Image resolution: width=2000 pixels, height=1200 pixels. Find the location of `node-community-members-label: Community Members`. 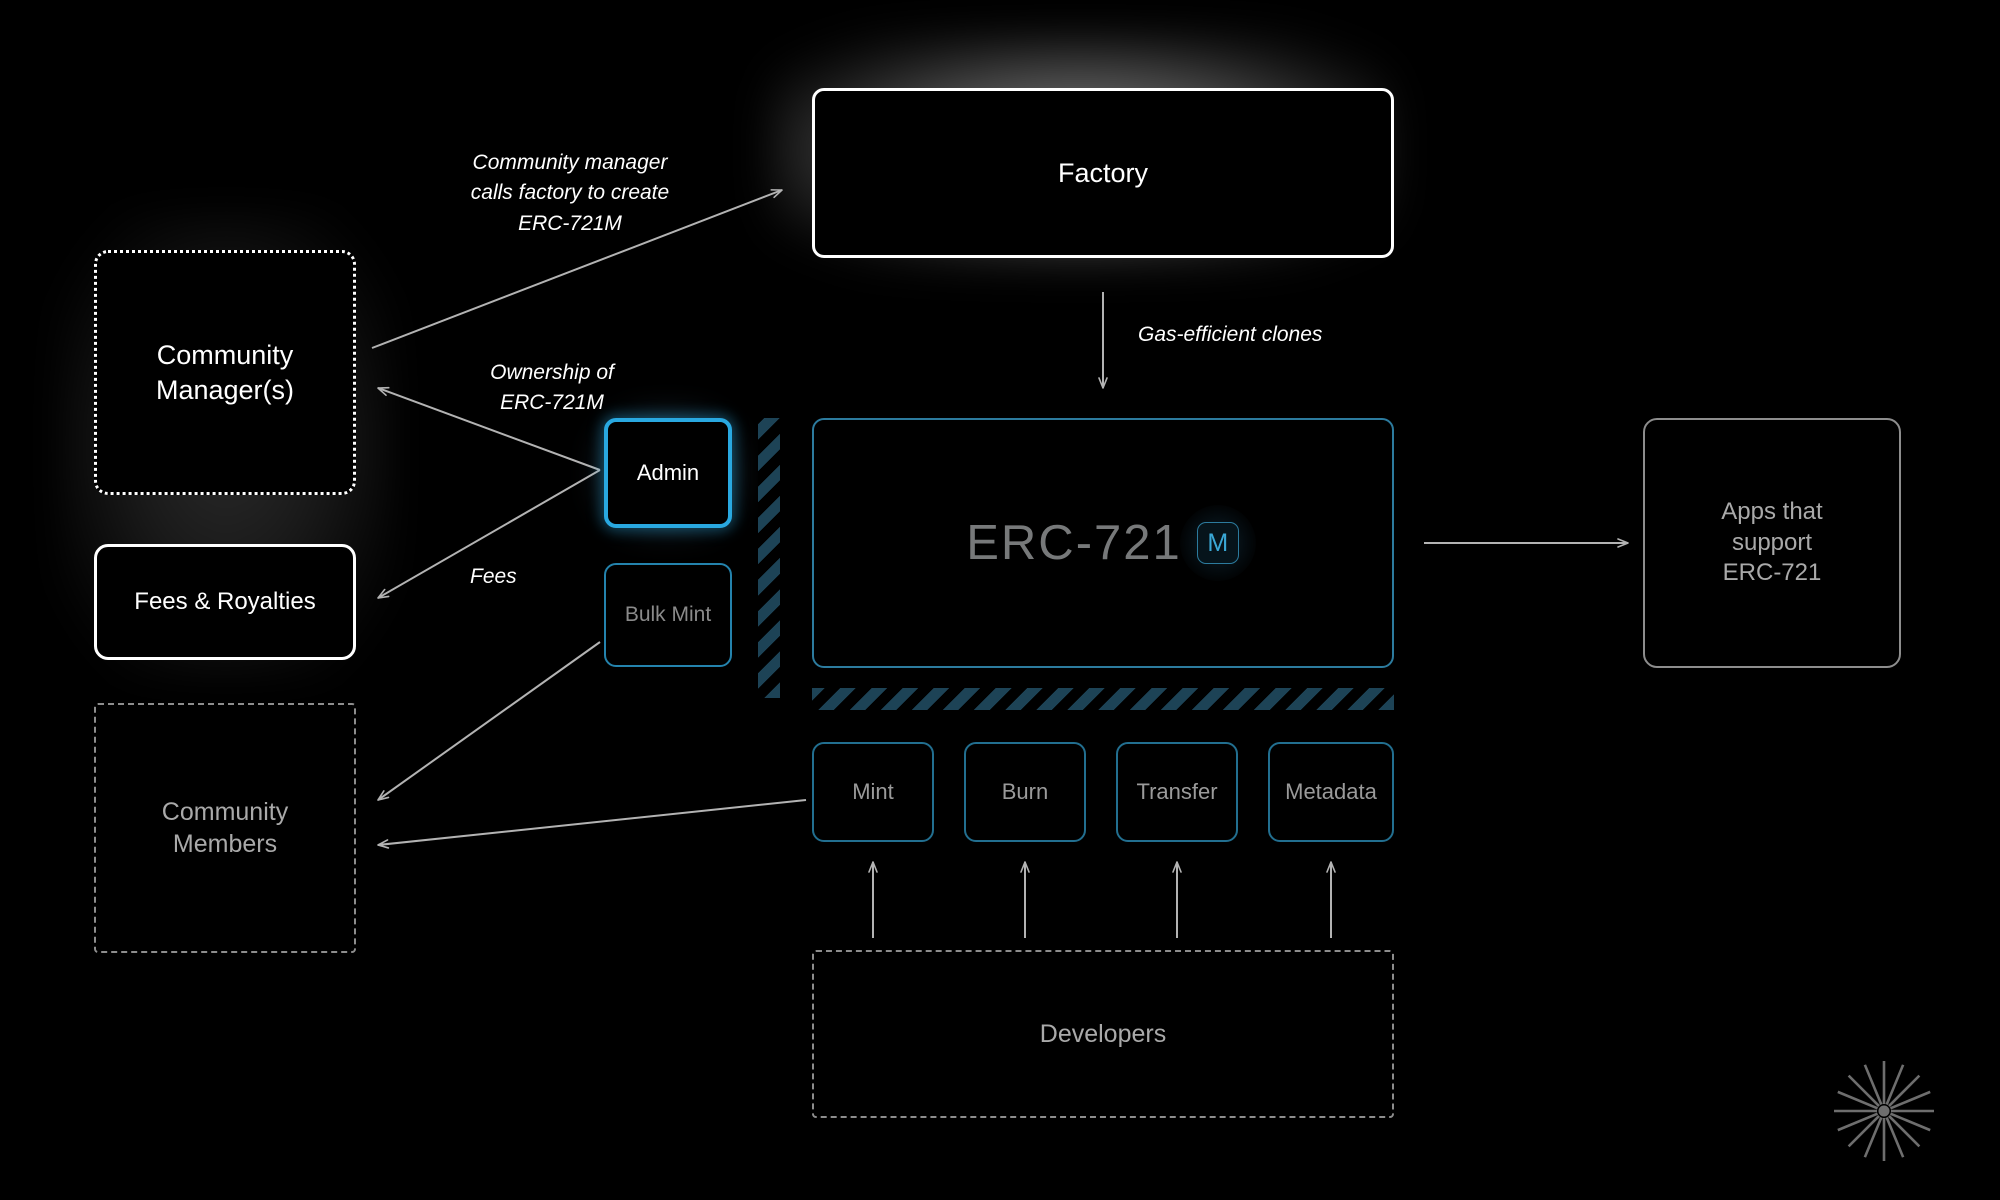

node-community-members-label: Community Members is located at coordinates (225, 828).